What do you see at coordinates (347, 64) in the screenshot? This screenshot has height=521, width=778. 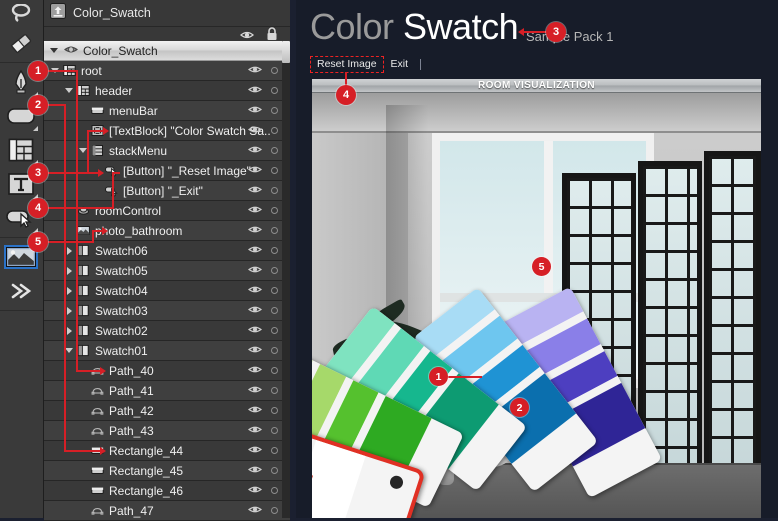 I see `reset-image-button: Reset Image` at bounding box center [347, 64].